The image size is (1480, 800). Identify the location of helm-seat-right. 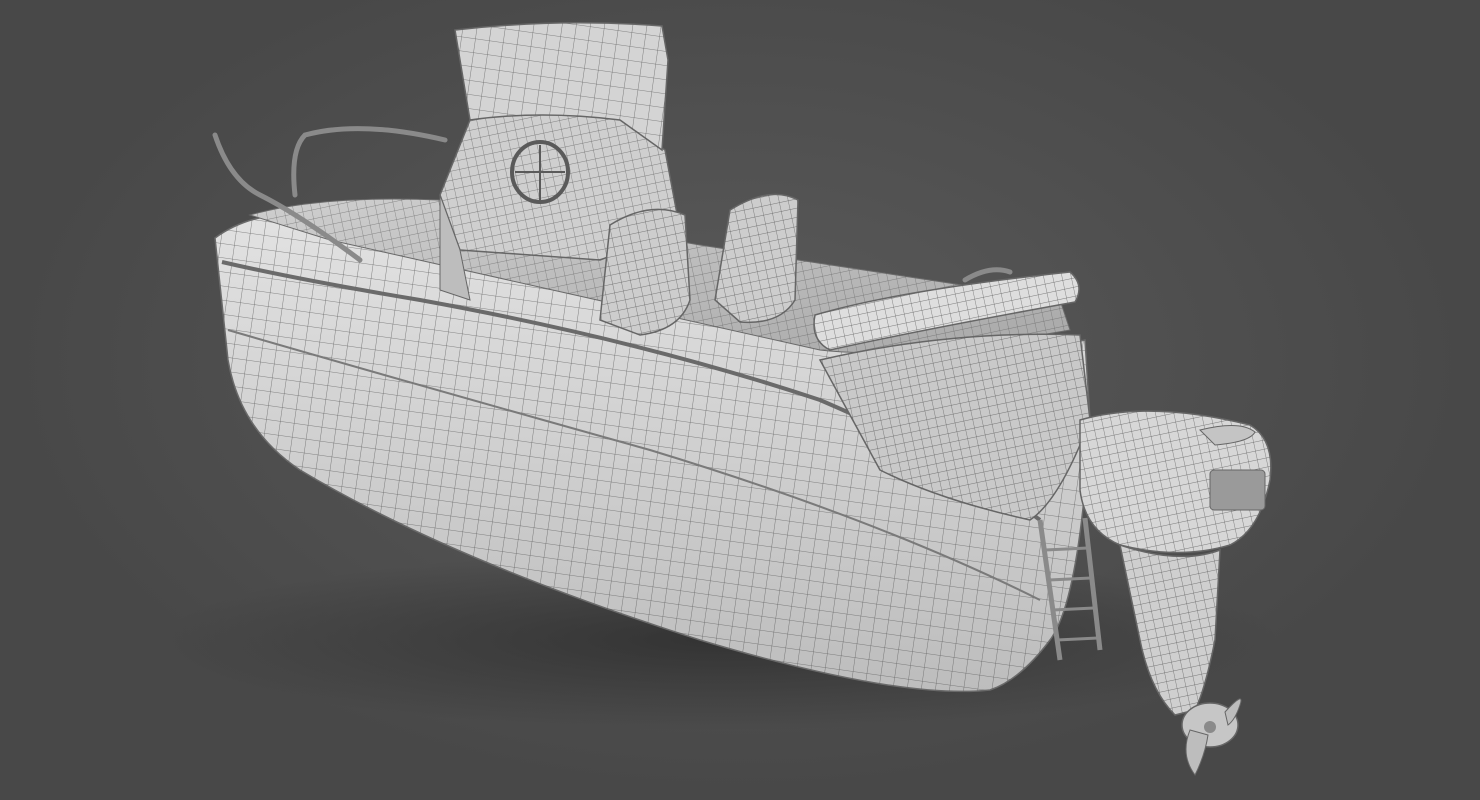
(756, 258).